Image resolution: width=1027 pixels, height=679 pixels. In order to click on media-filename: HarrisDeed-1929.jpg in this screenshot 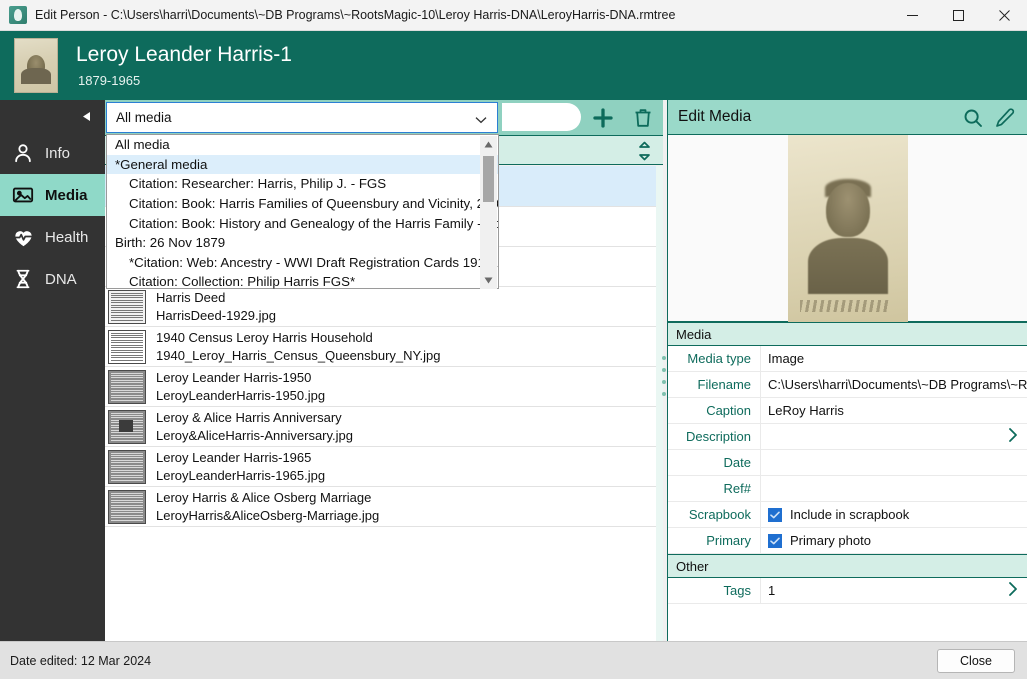, I will do `click(216, 315)`.